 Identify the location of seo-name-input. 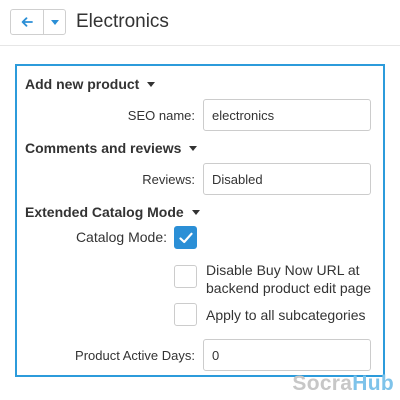
(287, 115).